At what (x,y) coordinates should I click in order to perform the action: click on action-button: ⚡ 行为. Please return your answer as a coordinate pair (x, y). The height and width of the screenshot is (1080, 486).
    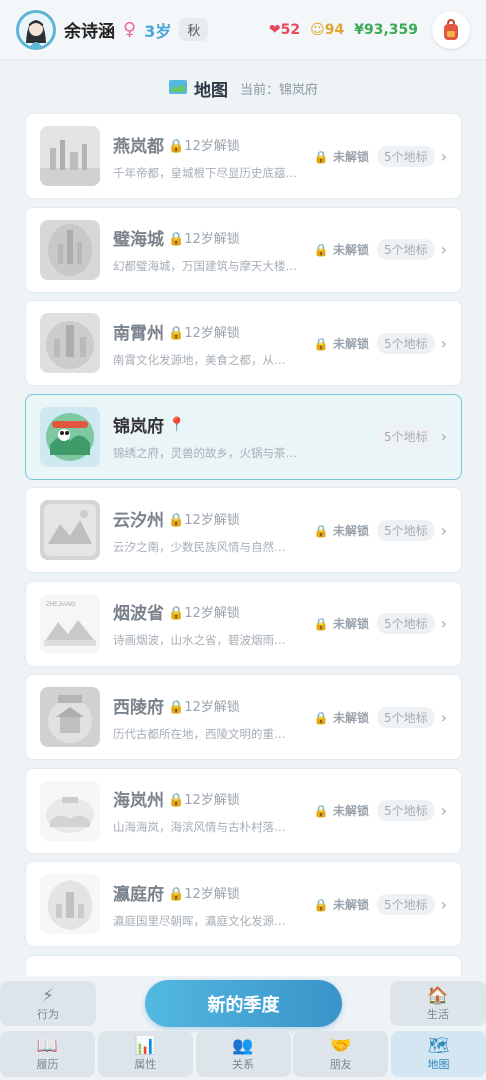
    Looking at the image, I should click on (48, 1003).